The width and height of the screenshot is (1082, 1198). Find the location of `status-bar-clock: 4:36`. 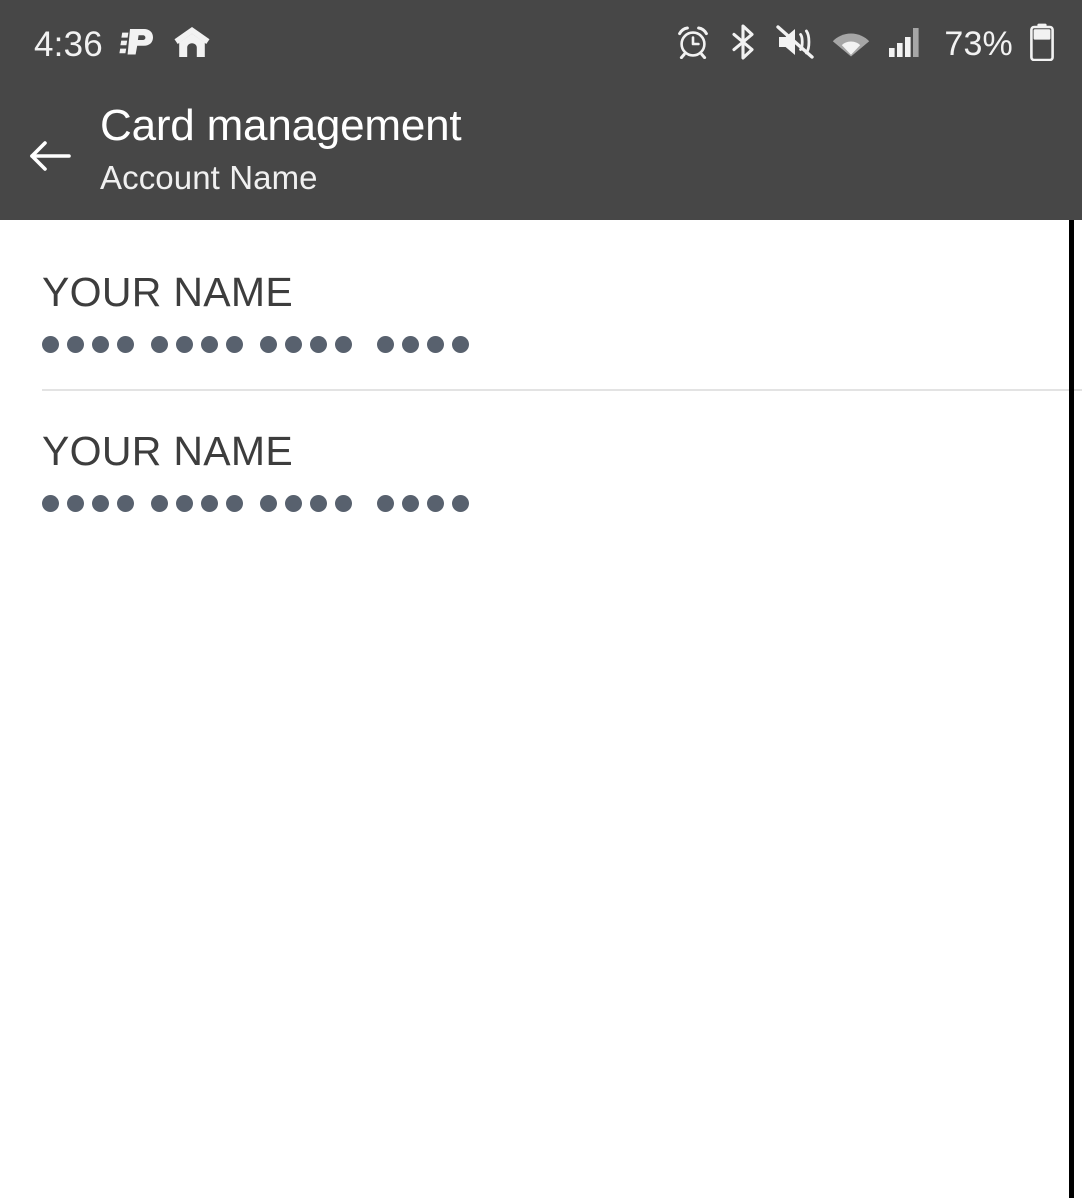

status-bar-clock: 4:36 is located at coordinates (68, 44).